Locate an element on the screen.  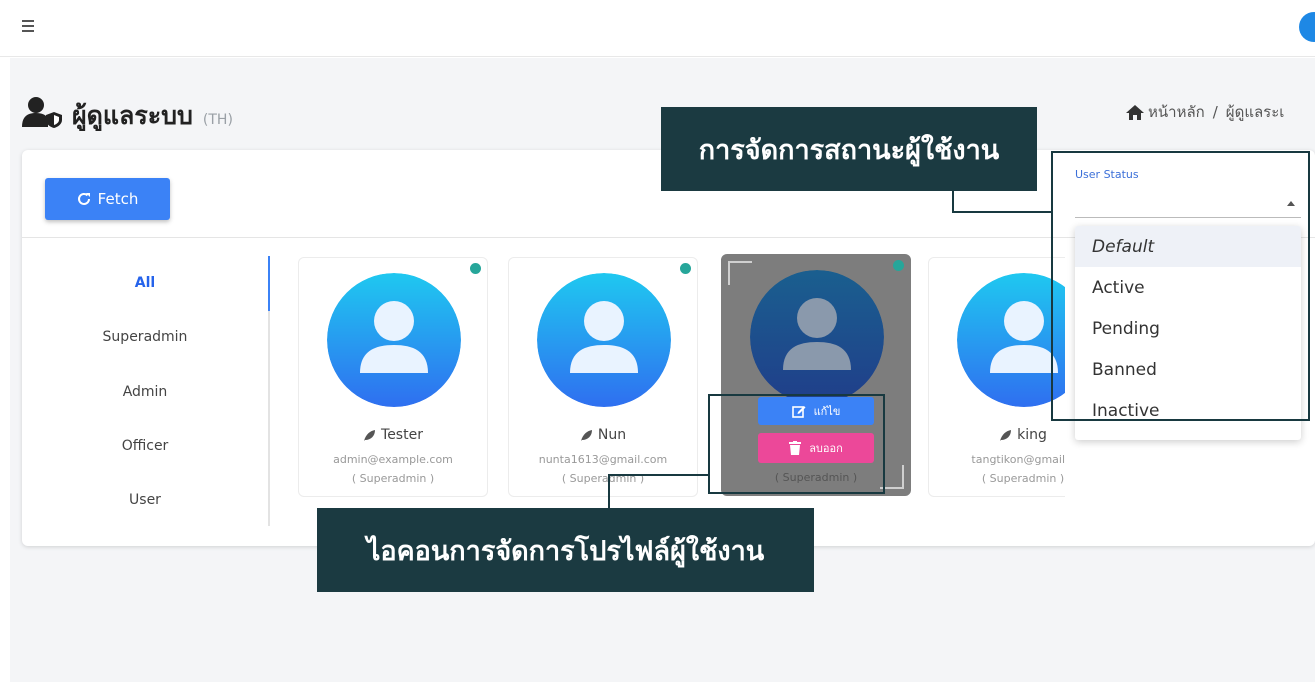
user-name: Tester is located at coordinates (393, 435).